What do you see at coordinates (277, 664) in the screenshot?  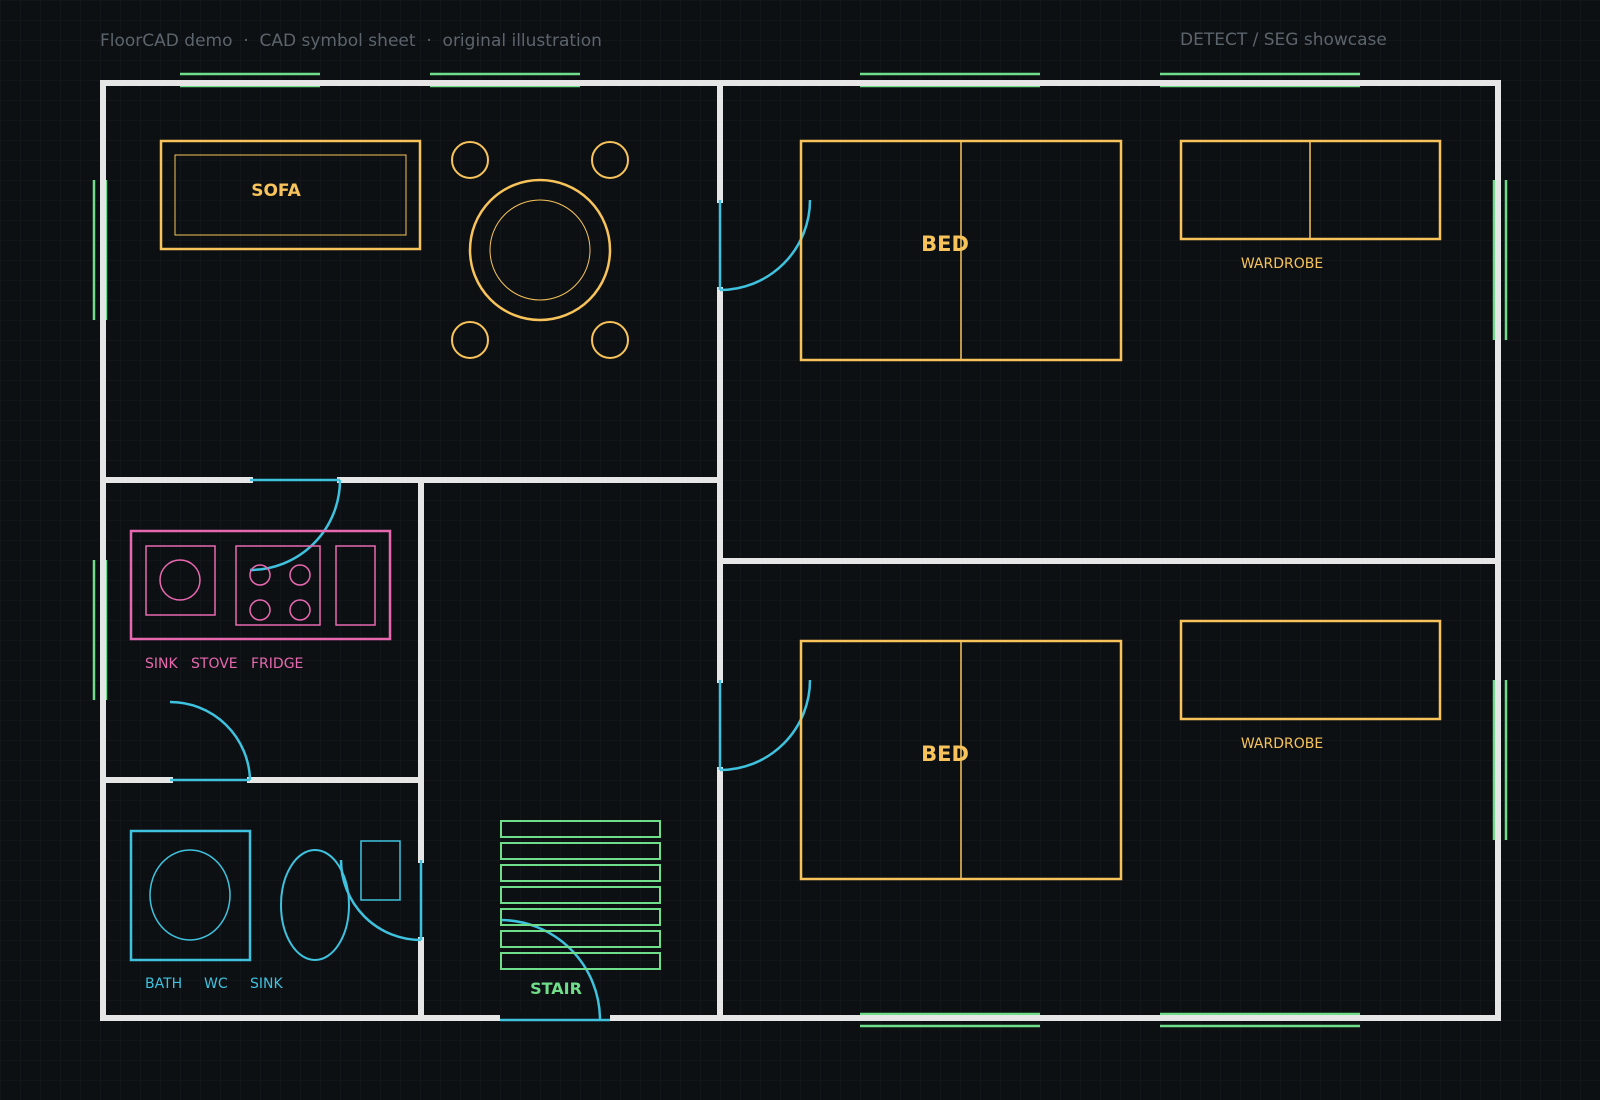 I see `fridge-label: FRIDGE` at bounding box center [277, 664].